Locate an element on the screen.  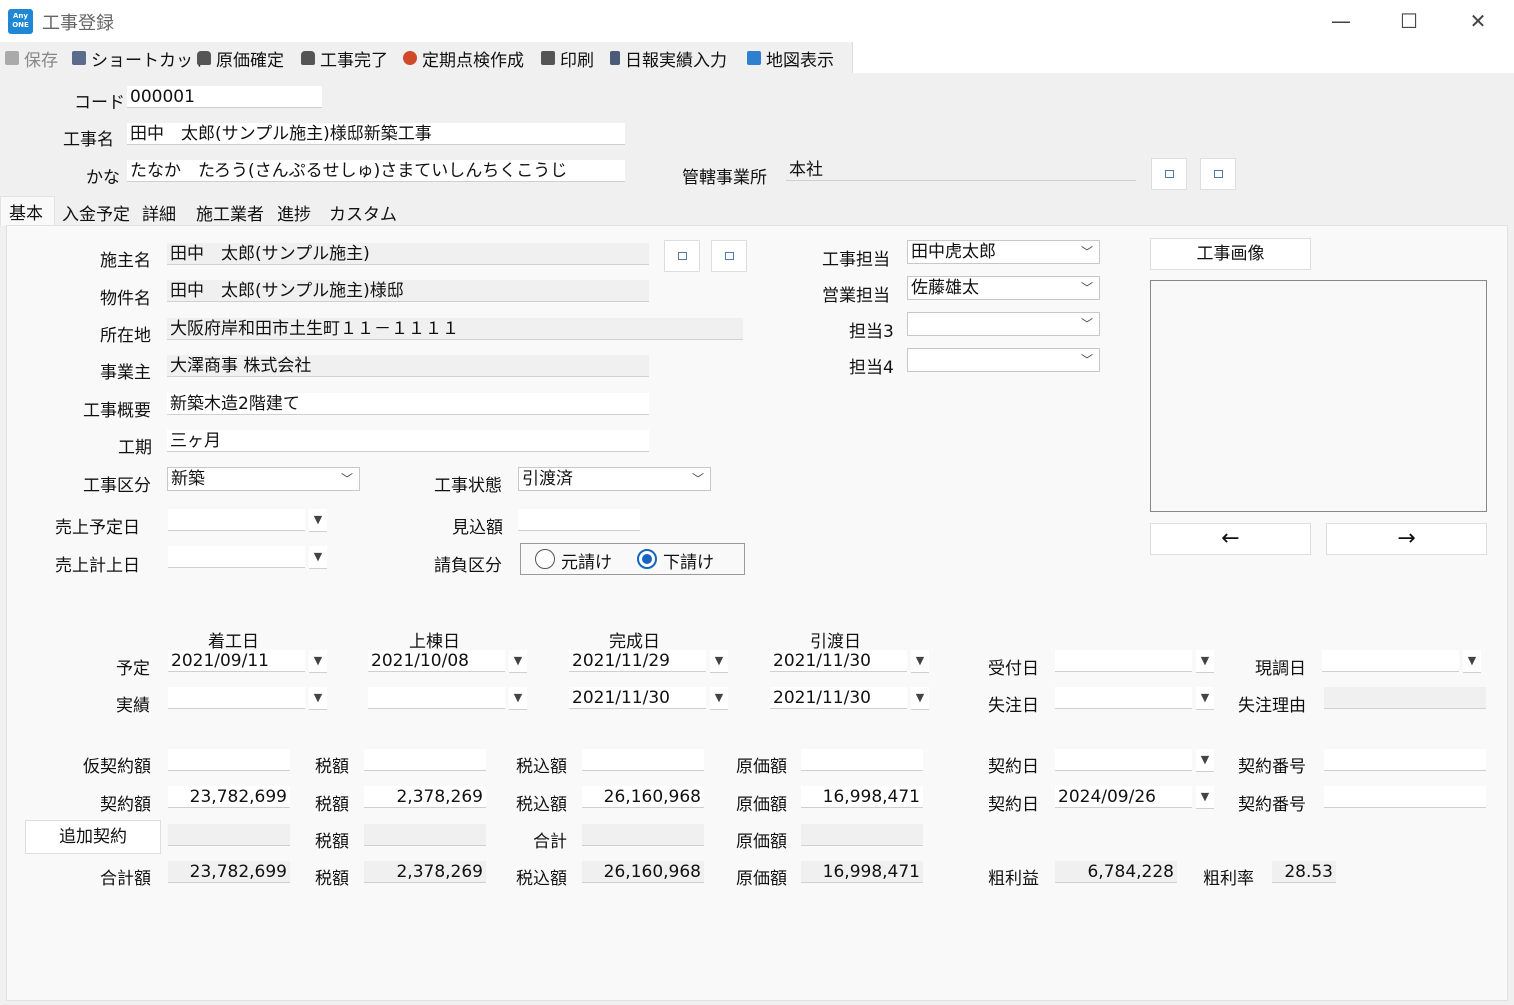
maximize-button: ☐ is located at coordinates (1409, 21).